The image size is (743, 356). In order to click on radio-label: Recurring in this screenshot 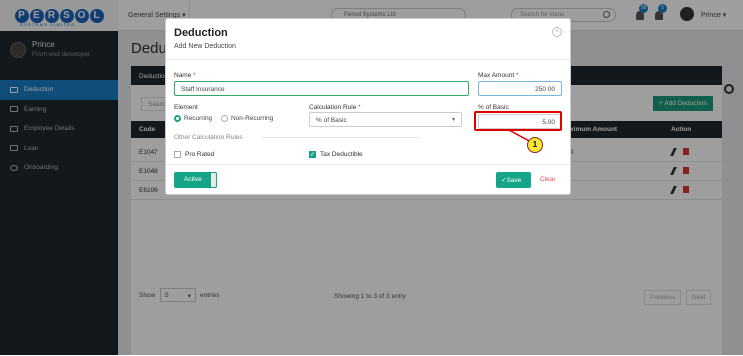, I will do `click(198, 118)`.